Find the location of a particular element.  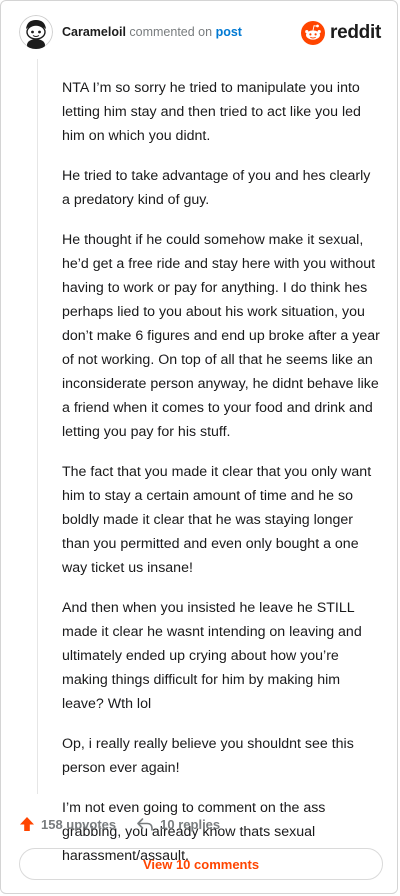

username-link: Carameloil is located at coordinates (94, 32).